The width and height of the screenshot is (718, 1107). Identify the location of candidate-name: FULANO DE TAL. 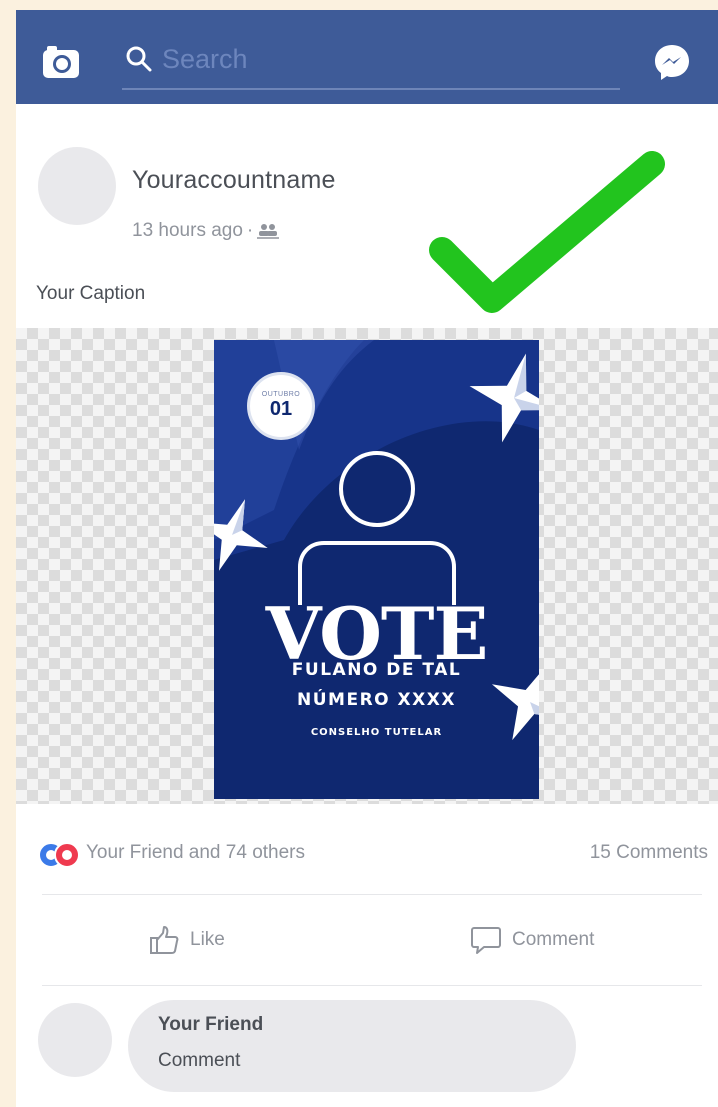
(376, 670).